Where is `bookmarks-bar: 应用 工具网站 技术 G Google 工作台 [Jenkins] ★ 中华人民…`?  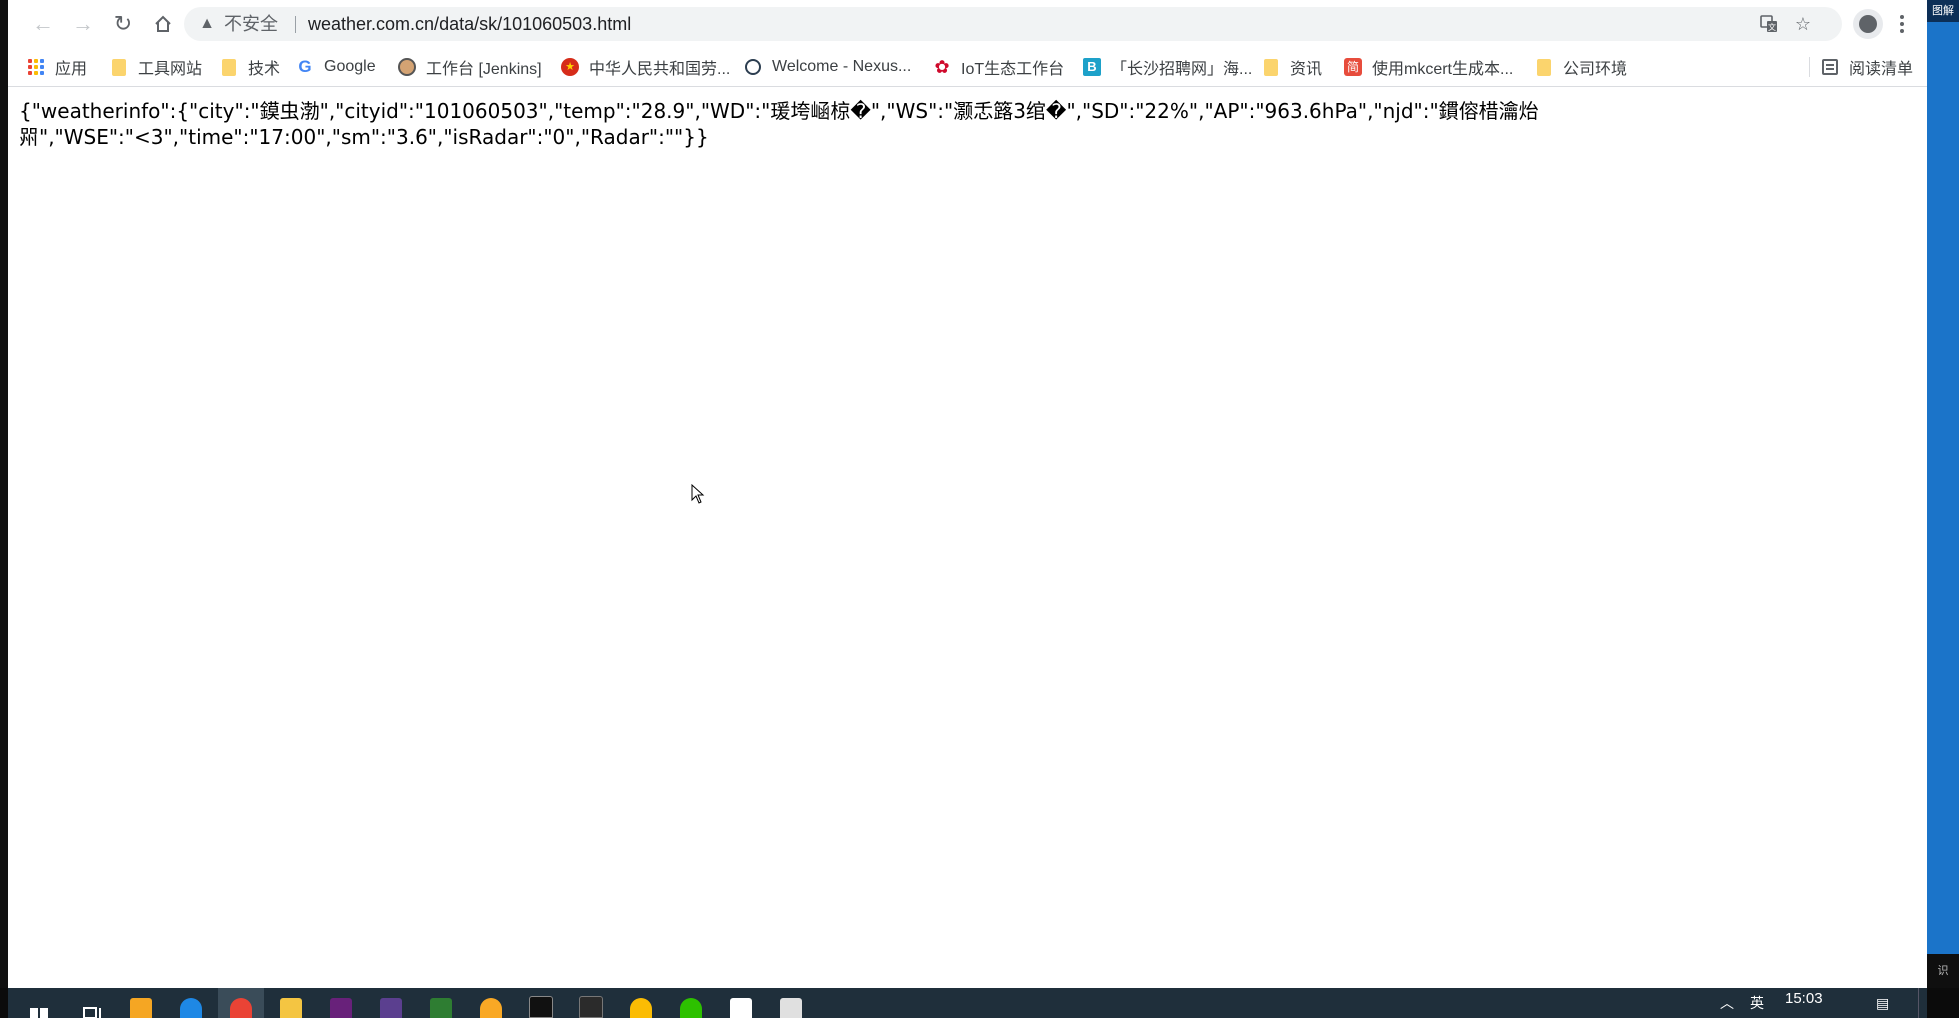 bookmarks-bar: 应用 工具网站 技术 G Google 工作台 [Jenkins] ★ 中华人民… is located at coordinates (967, 67).